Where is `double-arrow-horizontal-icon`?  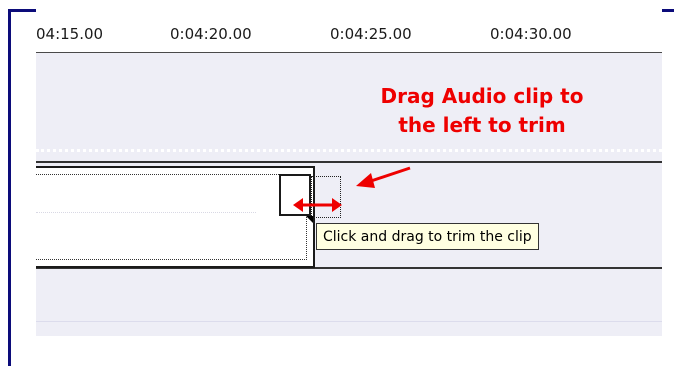 double-arrow-horizontal-icon is located at coordinates (317, 205).